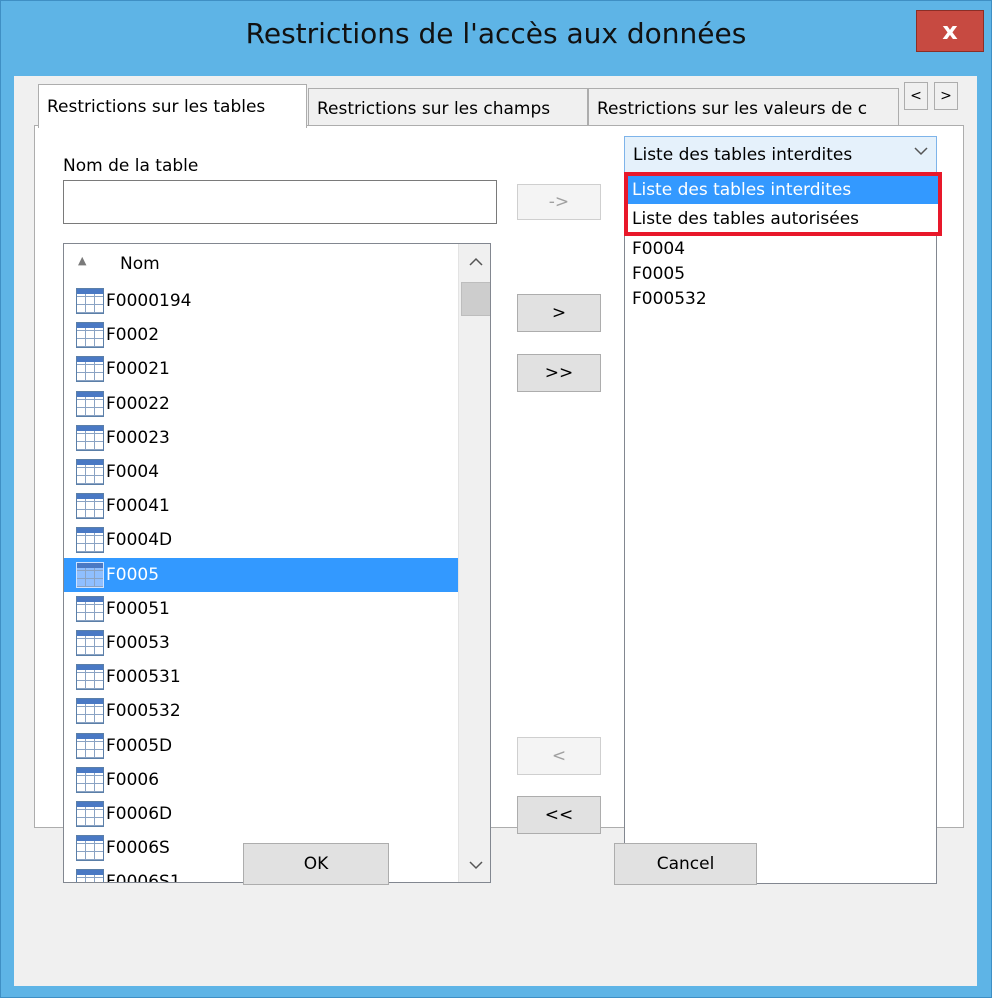  What do you see at coordinates (559, 202) in the screenshot?
I see `add-by-name-button: ->` at bounding box center [559, 202].